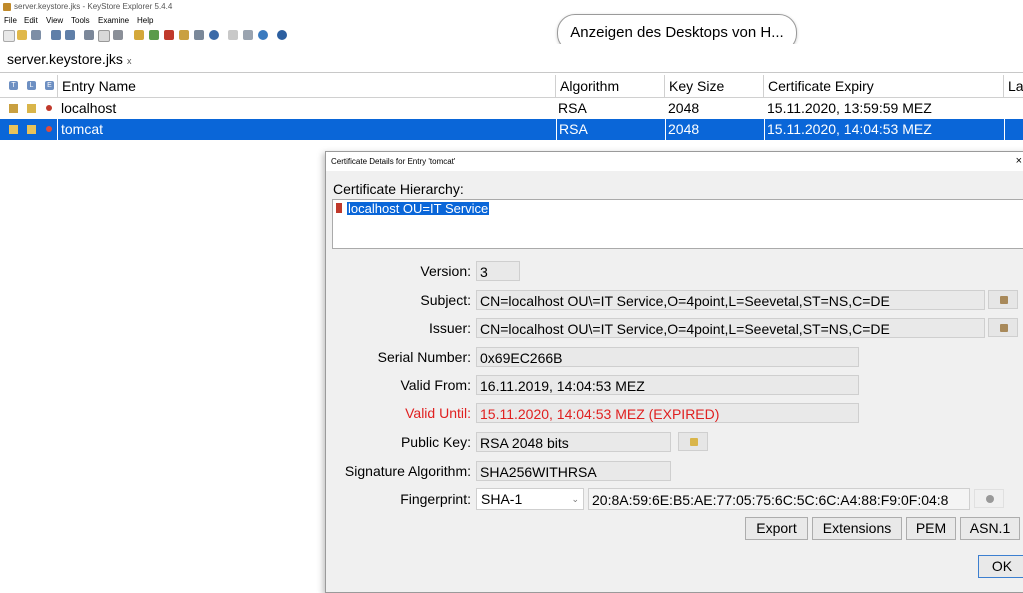 This screenshot has width=1023, height=593. Describe the element at coordinates (677, 224) in the screenshot. I see `certificate-hierarchy-tree: localhost OU=IT Service` at that location.